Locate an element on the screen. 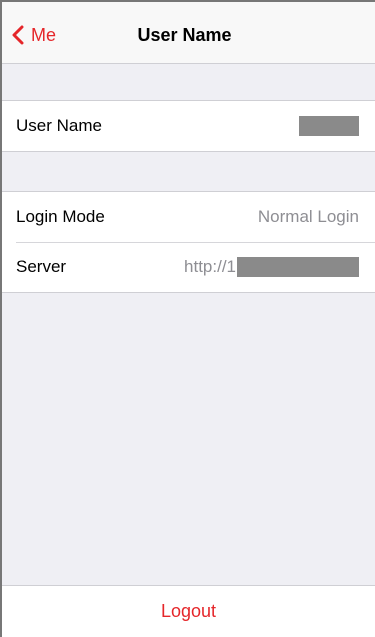 This screenshot has height=637, width=375. server-value-prefix: http://1 is located at coordinates (210, 266).